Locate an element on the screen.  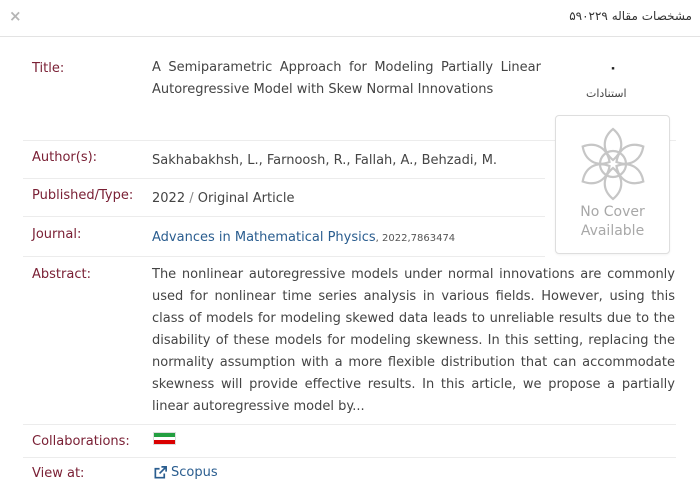
no-cover-line2: Available is located at coordinates (612, 231).